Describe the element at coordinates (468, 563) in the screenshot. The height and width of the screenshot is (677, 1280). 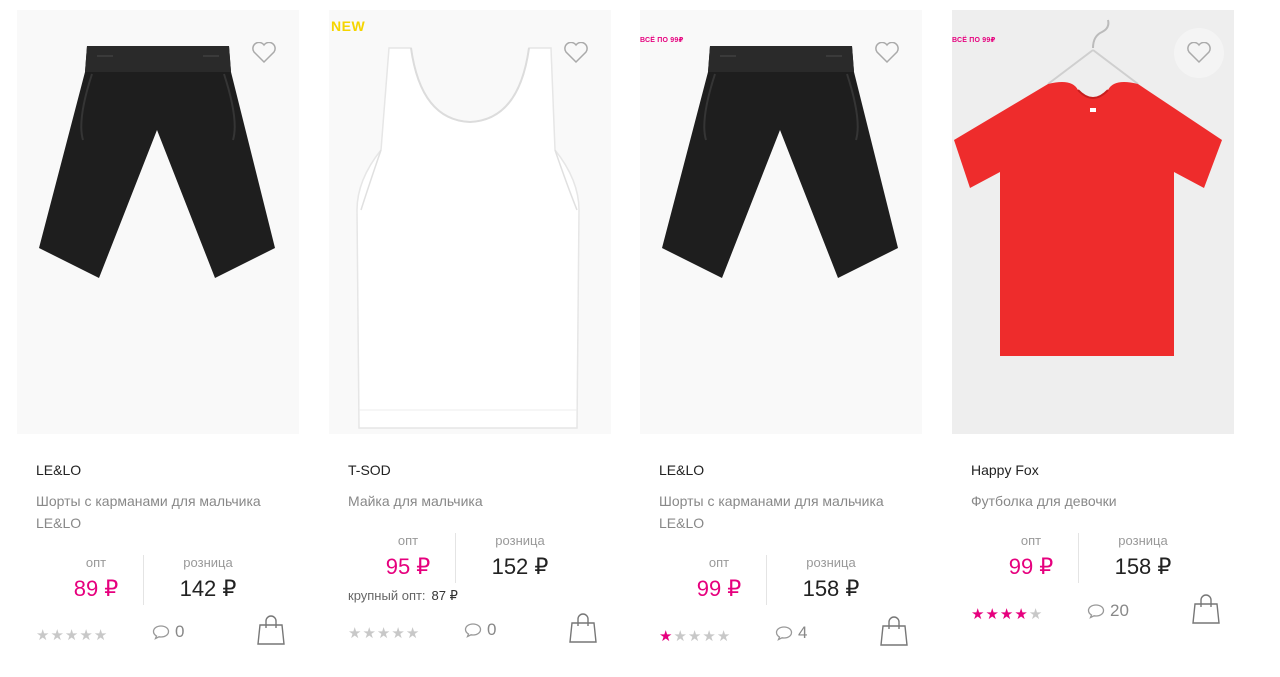
I see `price-block: опт 95 ₽ розница 152 ₽` at that location.